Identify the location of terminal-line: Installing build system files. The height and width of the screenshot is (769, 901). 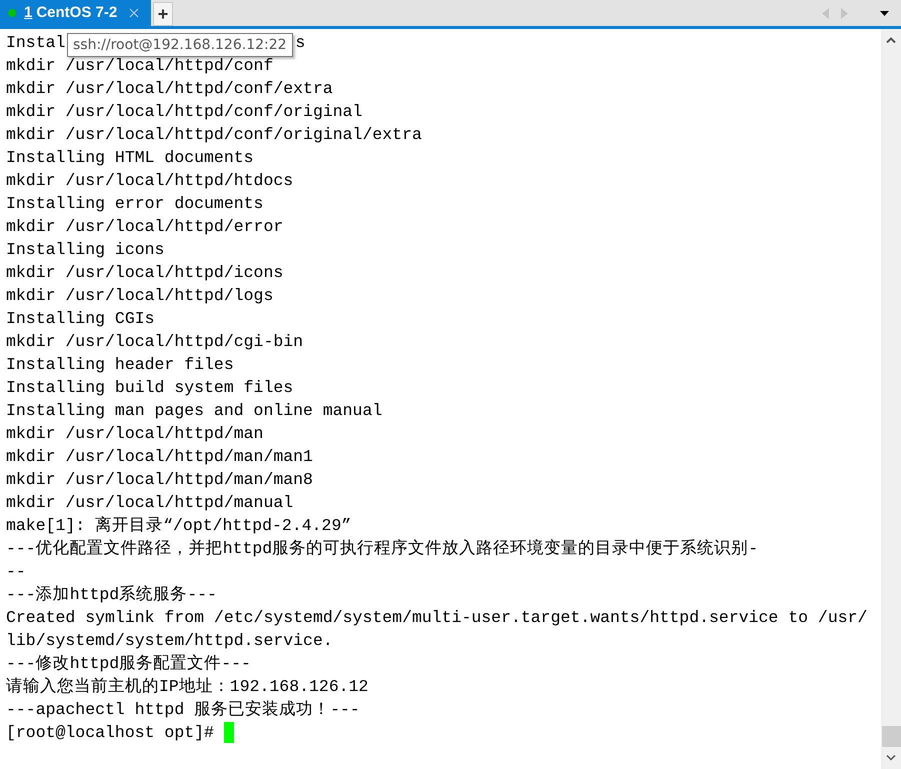
(150, 388).